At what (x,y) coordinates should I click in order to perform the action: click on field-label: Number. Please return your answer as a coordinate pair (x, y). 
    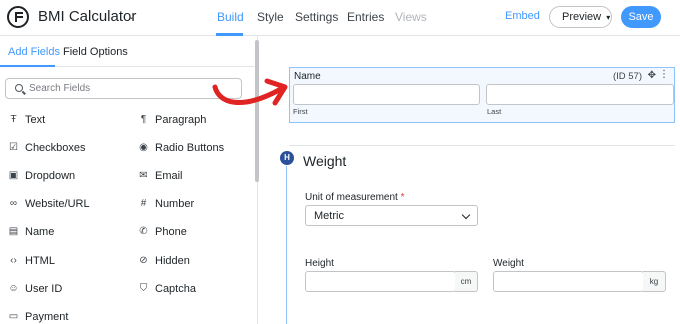
    Looking at the image, I should click on (175, 204).